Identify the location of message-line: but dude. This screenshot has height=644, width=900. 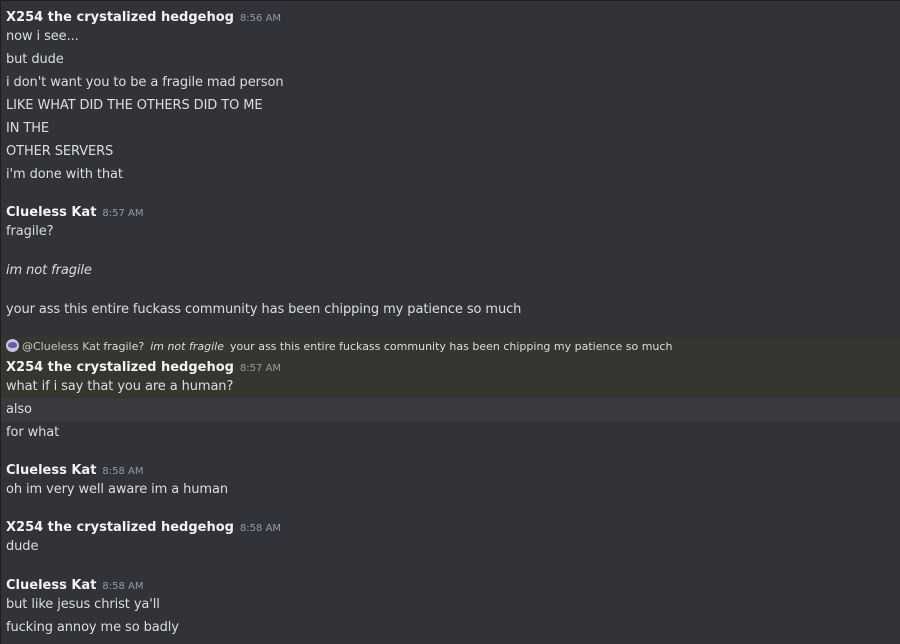
(35, 59).